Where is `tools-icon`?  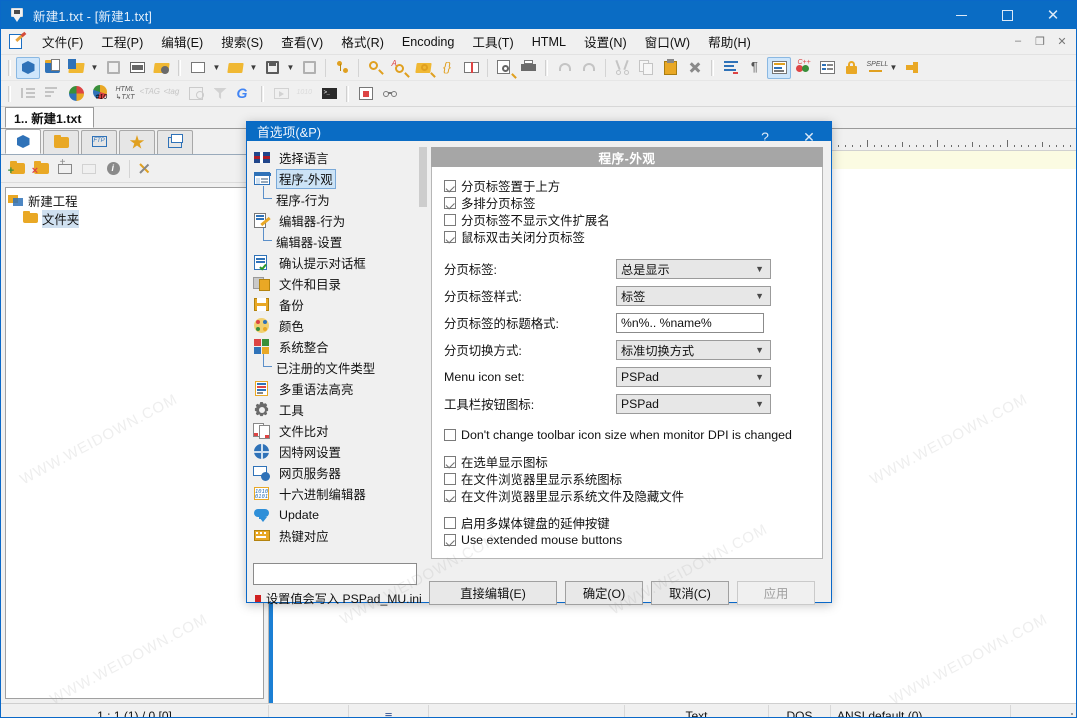
tools-icon is located at coordinates (146, 169).